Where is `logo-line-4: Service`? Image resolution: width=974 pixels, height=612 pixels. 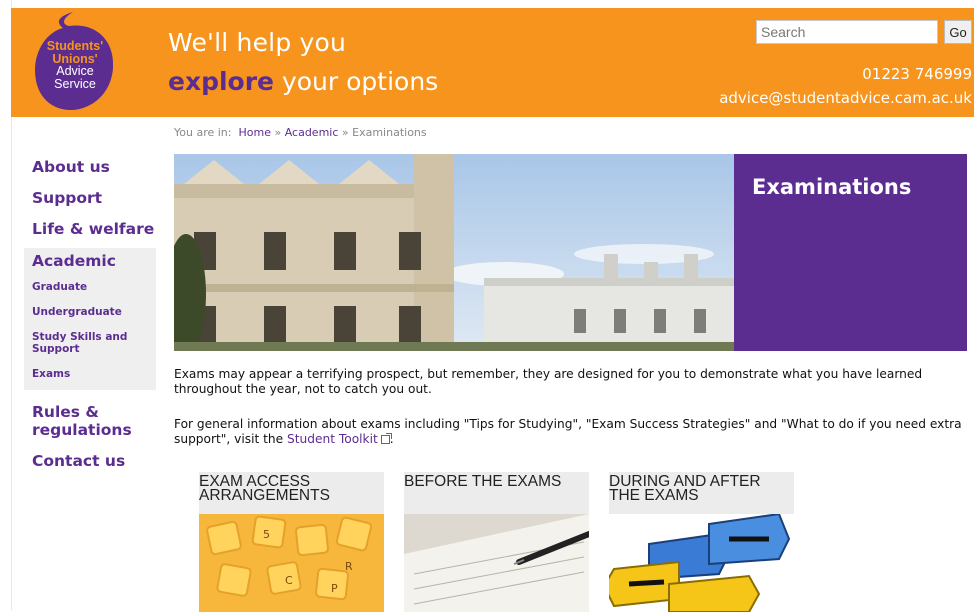
logo-line-4: Service is located at coordinates (75, 83).